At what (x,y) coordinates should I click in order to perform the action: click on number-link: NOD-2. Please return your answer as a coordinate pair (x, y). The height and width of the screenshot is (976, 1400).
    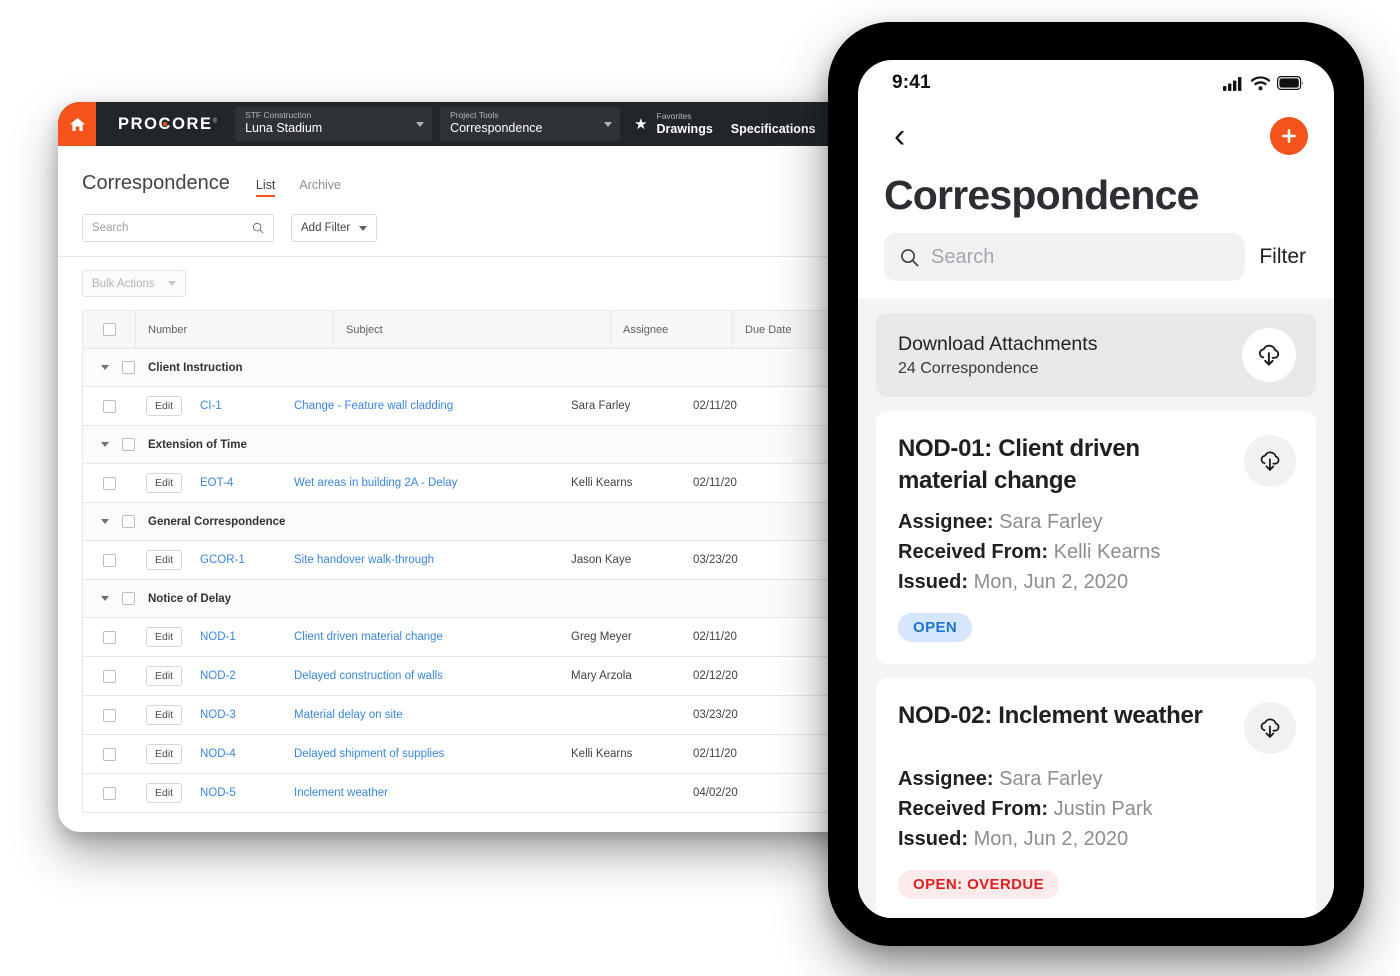
    Looking at the image, I should click on (218, 676).